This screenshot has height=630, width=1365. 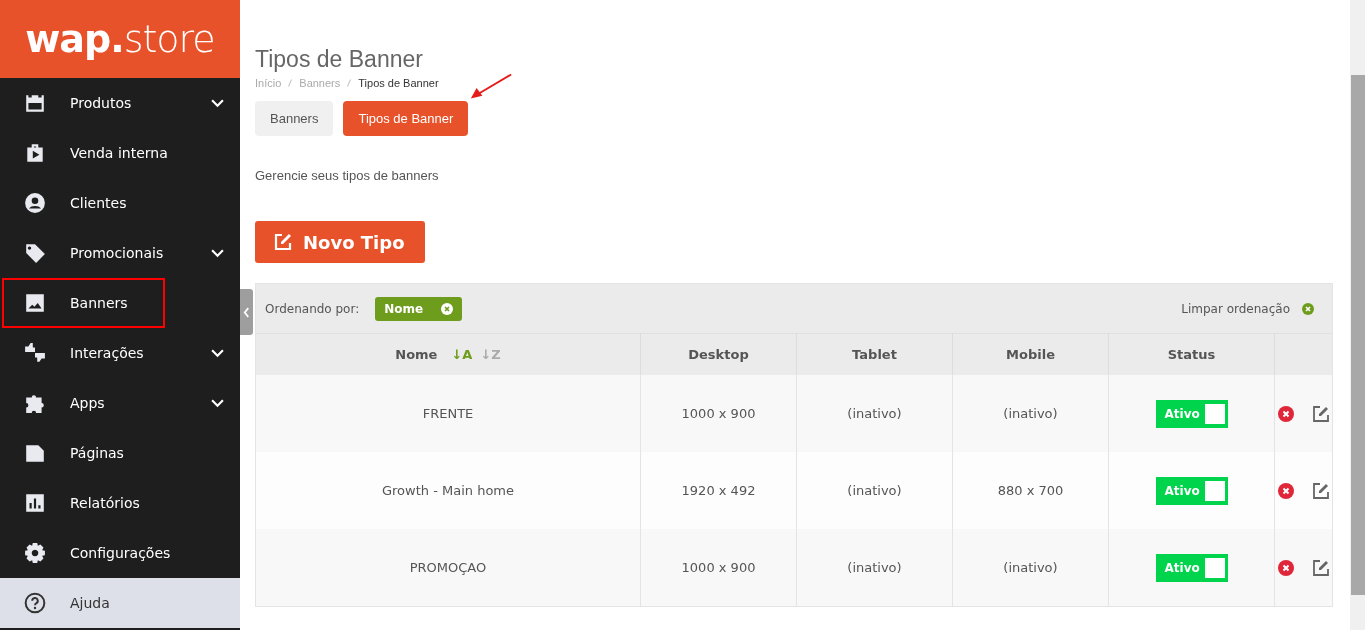 I want to click on page-description: Gerencie seus tipos de banners, so click(x=347, y=175).